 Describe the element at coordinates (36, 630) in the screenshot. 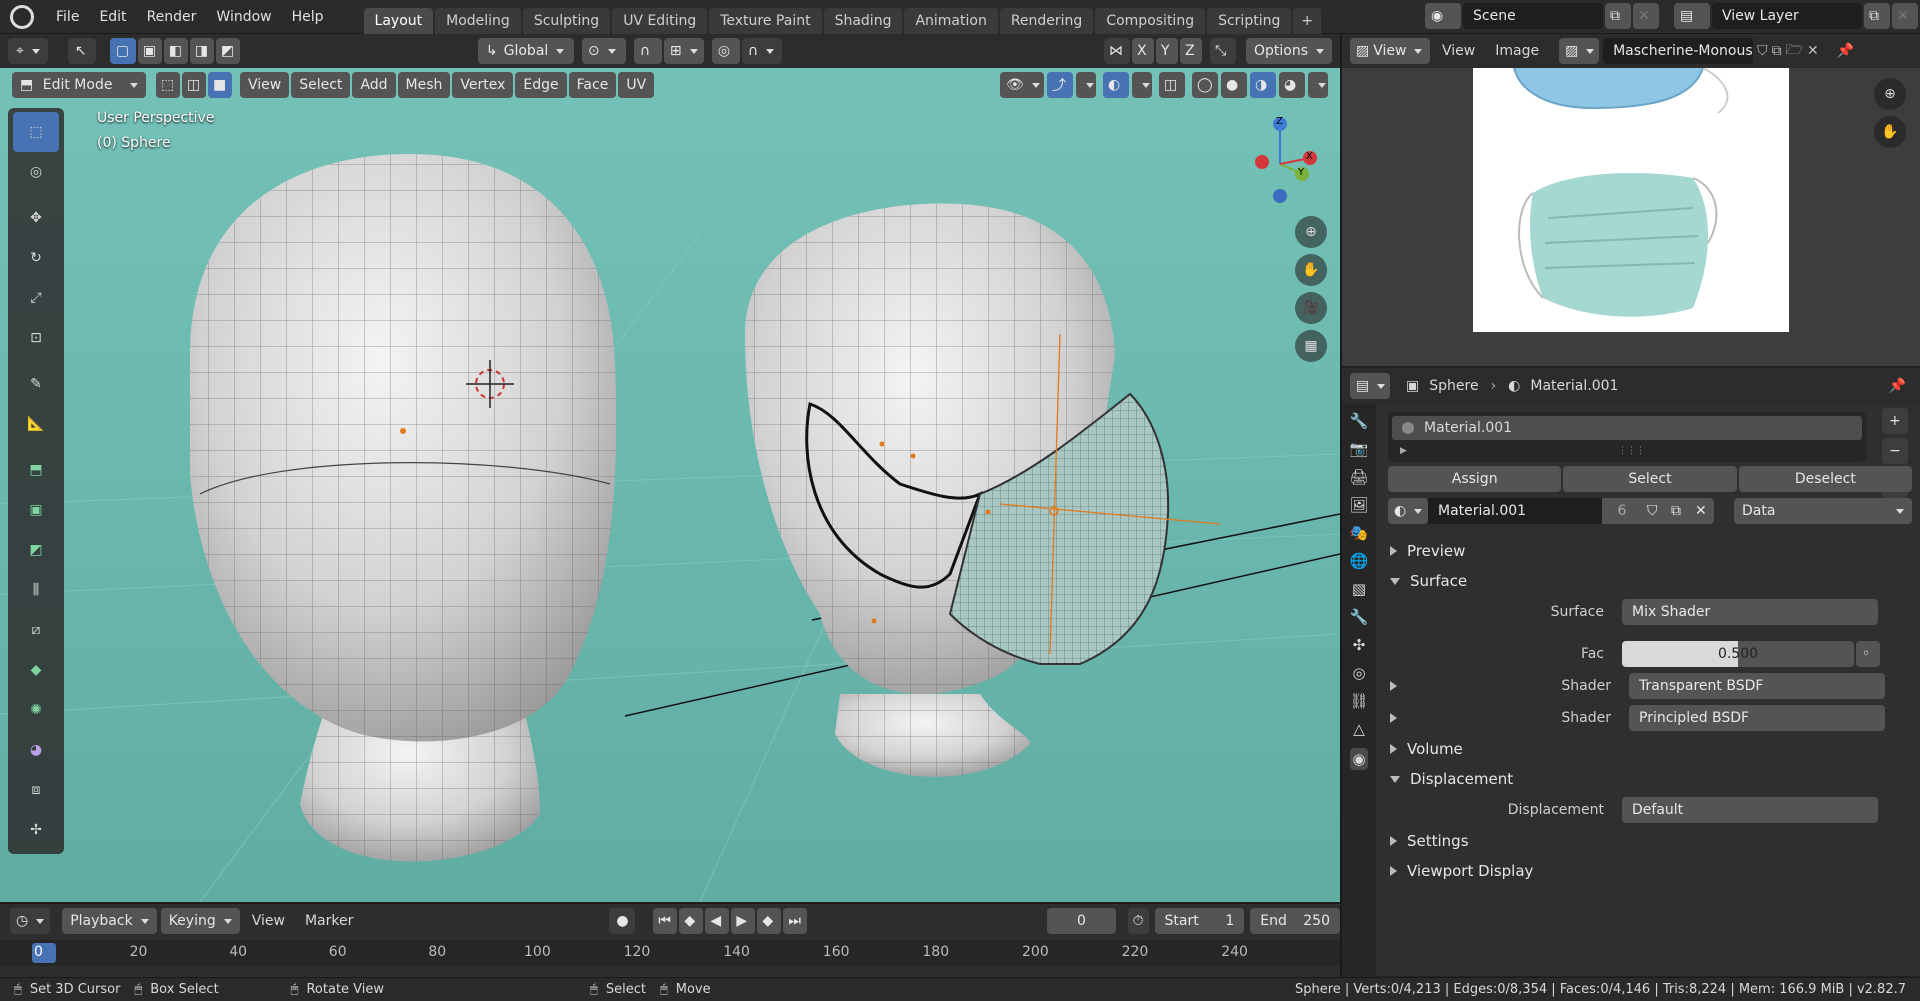

I see `knife-tool-icon: ⧄` at that location.